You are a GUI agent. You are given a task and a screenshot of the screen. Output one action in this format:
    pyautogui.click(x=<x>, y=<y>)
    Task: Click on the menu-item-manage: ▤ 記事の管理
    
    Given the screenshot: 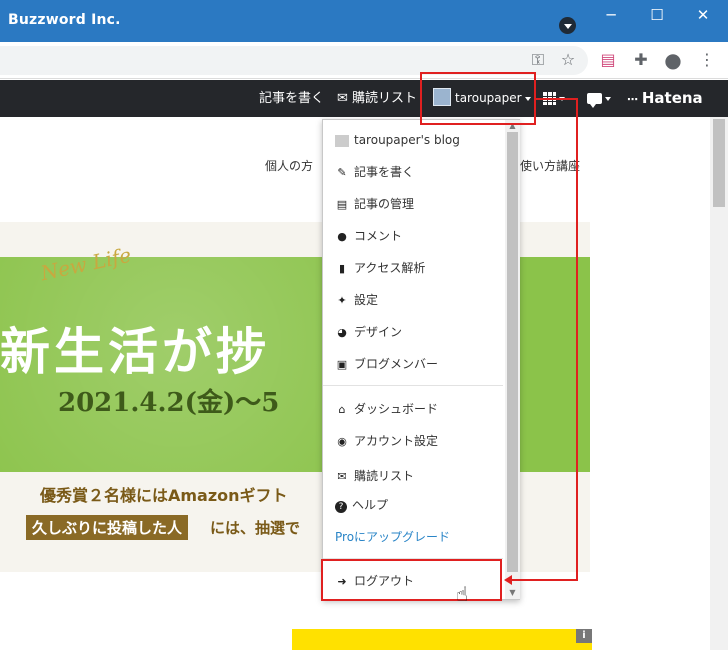 What is the action you would take?
    pyautogui.click(x=374, y=204)
    